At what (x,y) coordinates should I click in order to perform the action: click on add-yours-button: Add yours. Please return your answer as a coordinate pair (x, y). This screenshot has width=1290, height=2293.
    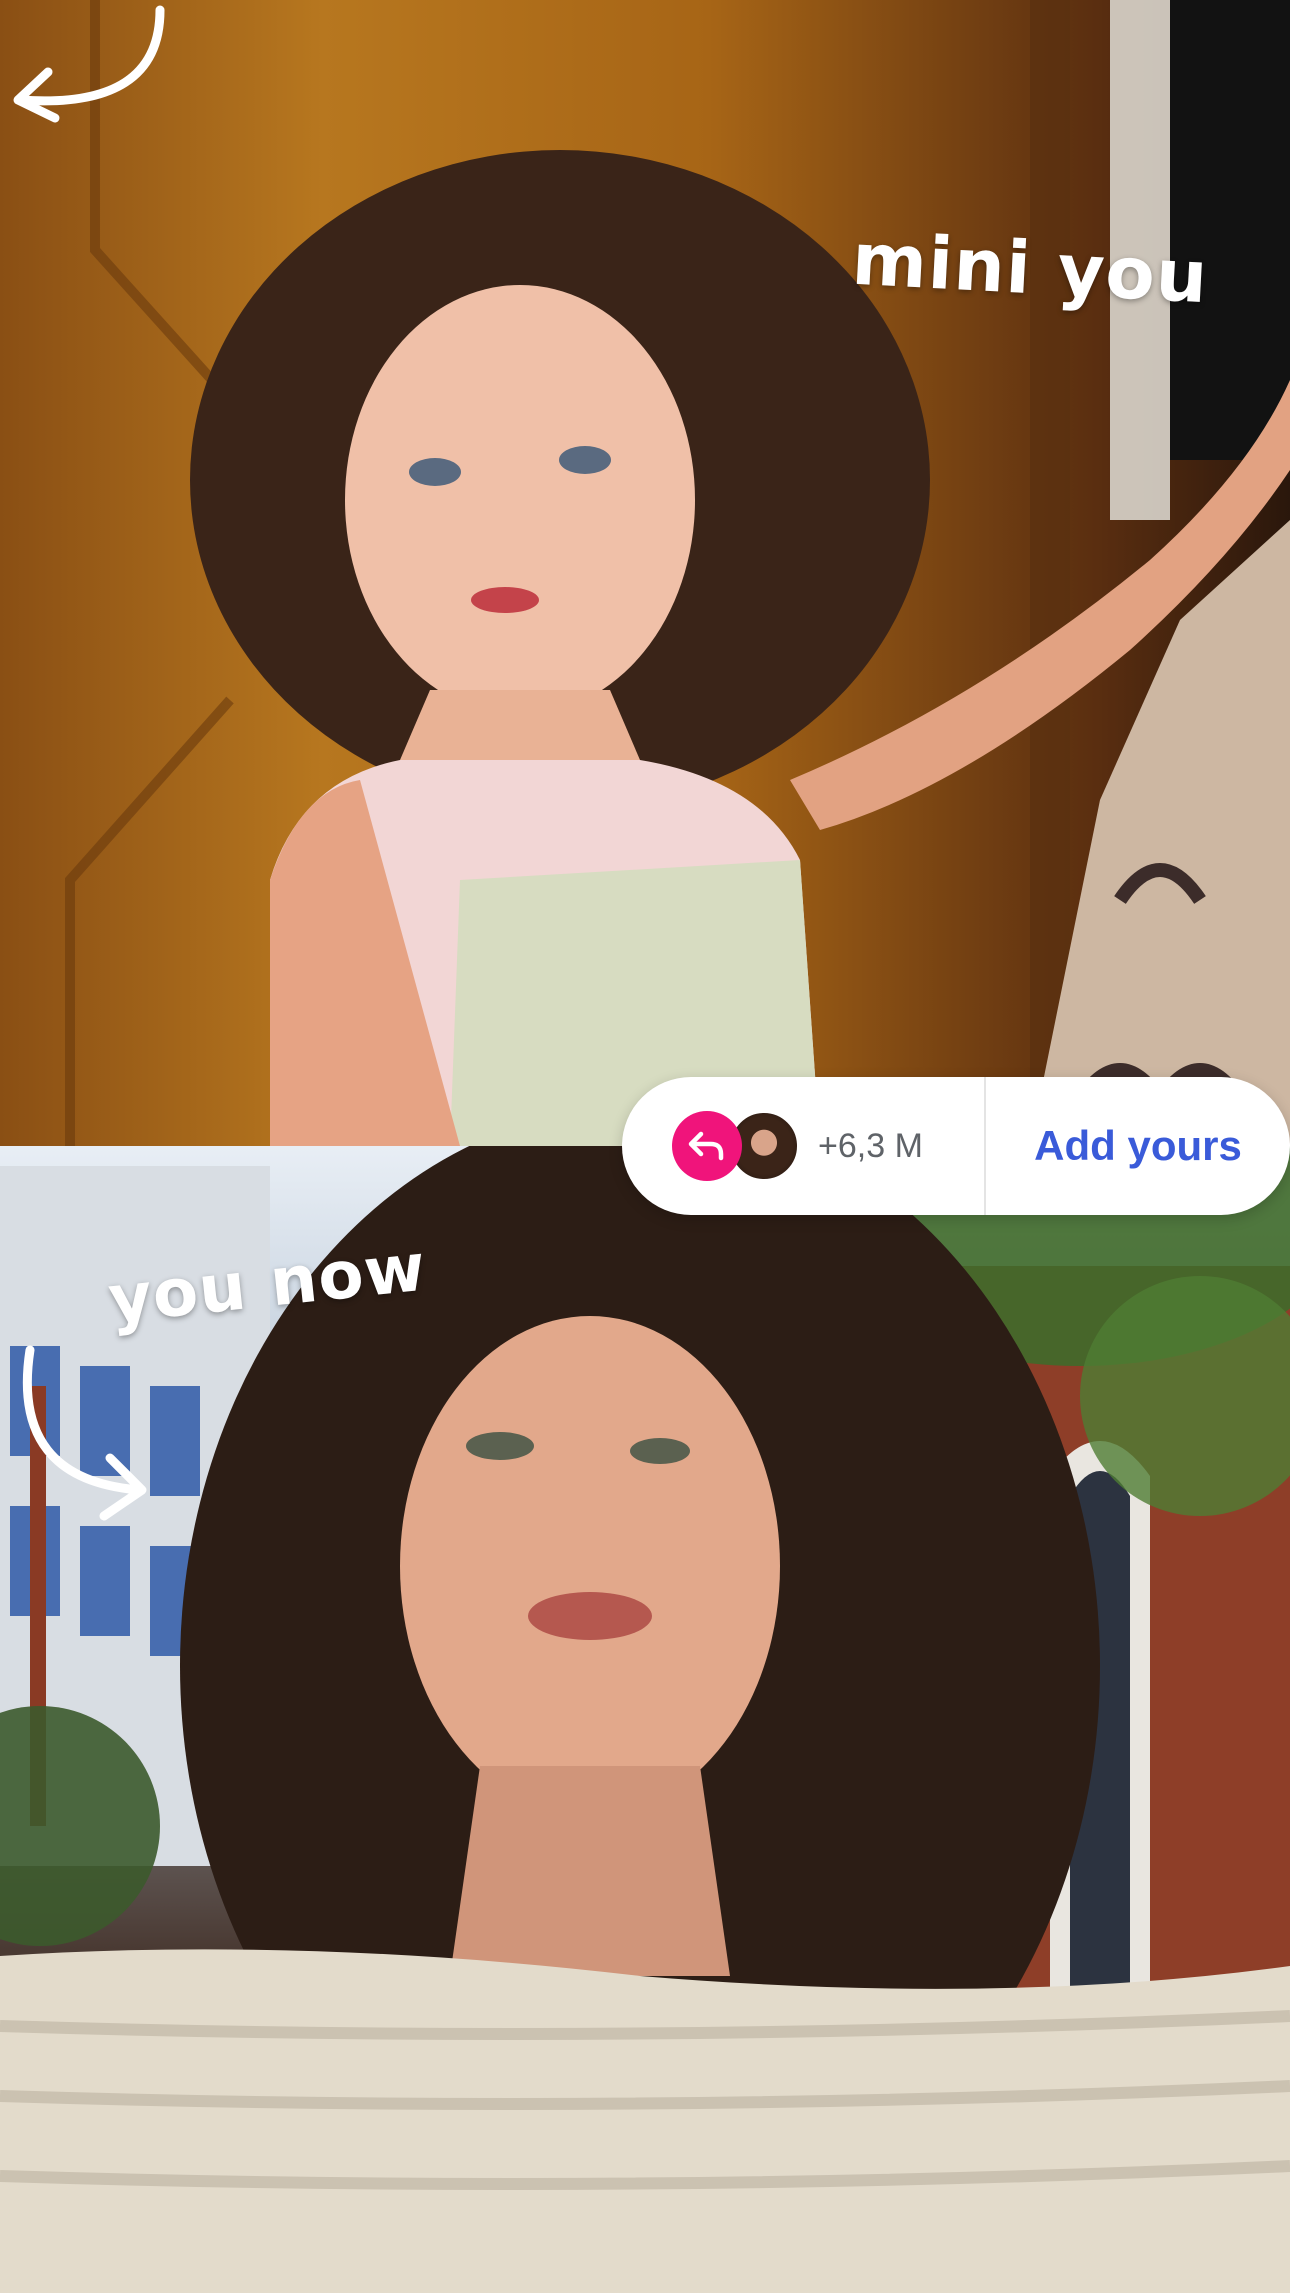
    Looking at the image, I should click on (1138, 1146).